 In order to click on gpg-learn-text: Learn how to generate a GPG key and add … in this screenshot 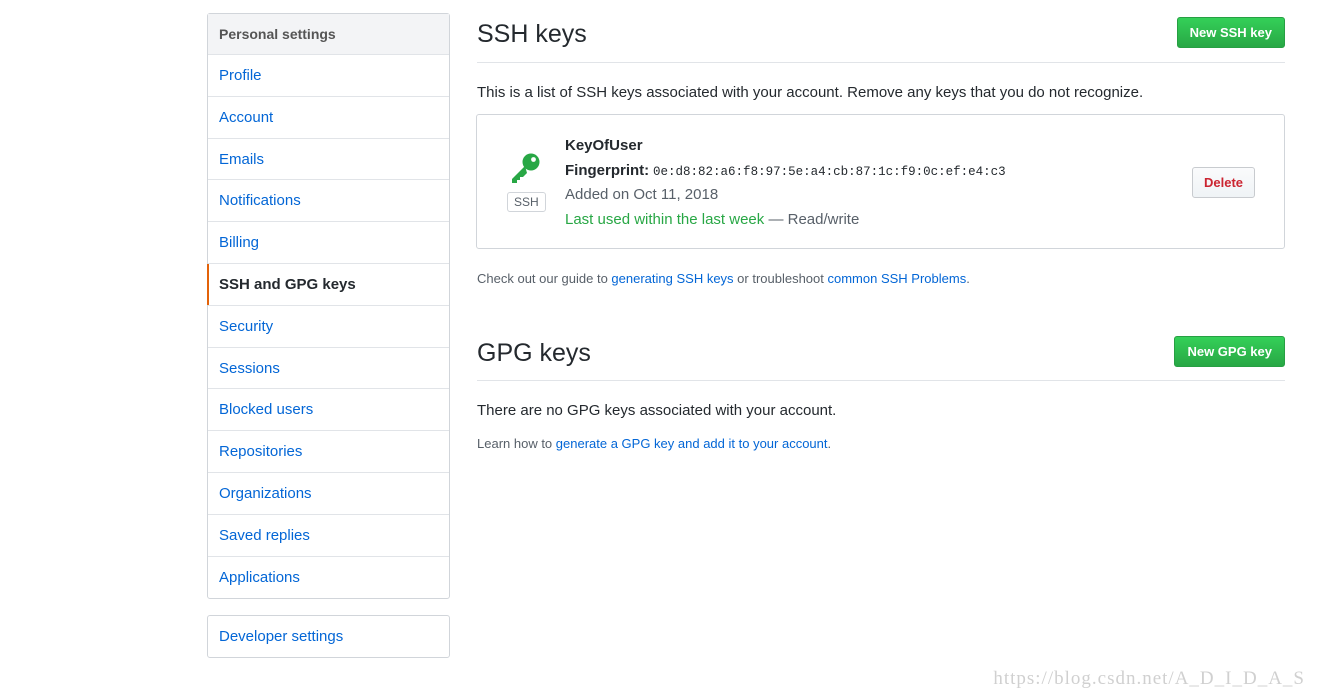, I will do `click(654, 443)`.